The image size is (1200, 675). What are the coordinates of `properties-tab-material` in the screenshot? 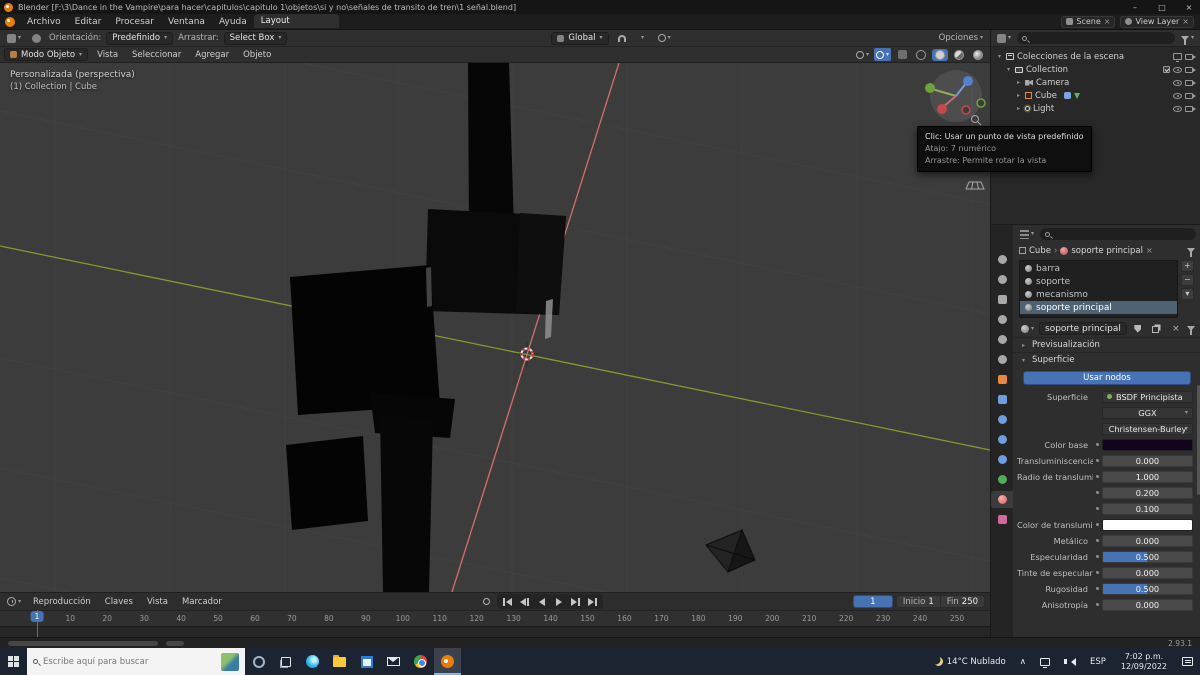 It's located at (1002, 499).